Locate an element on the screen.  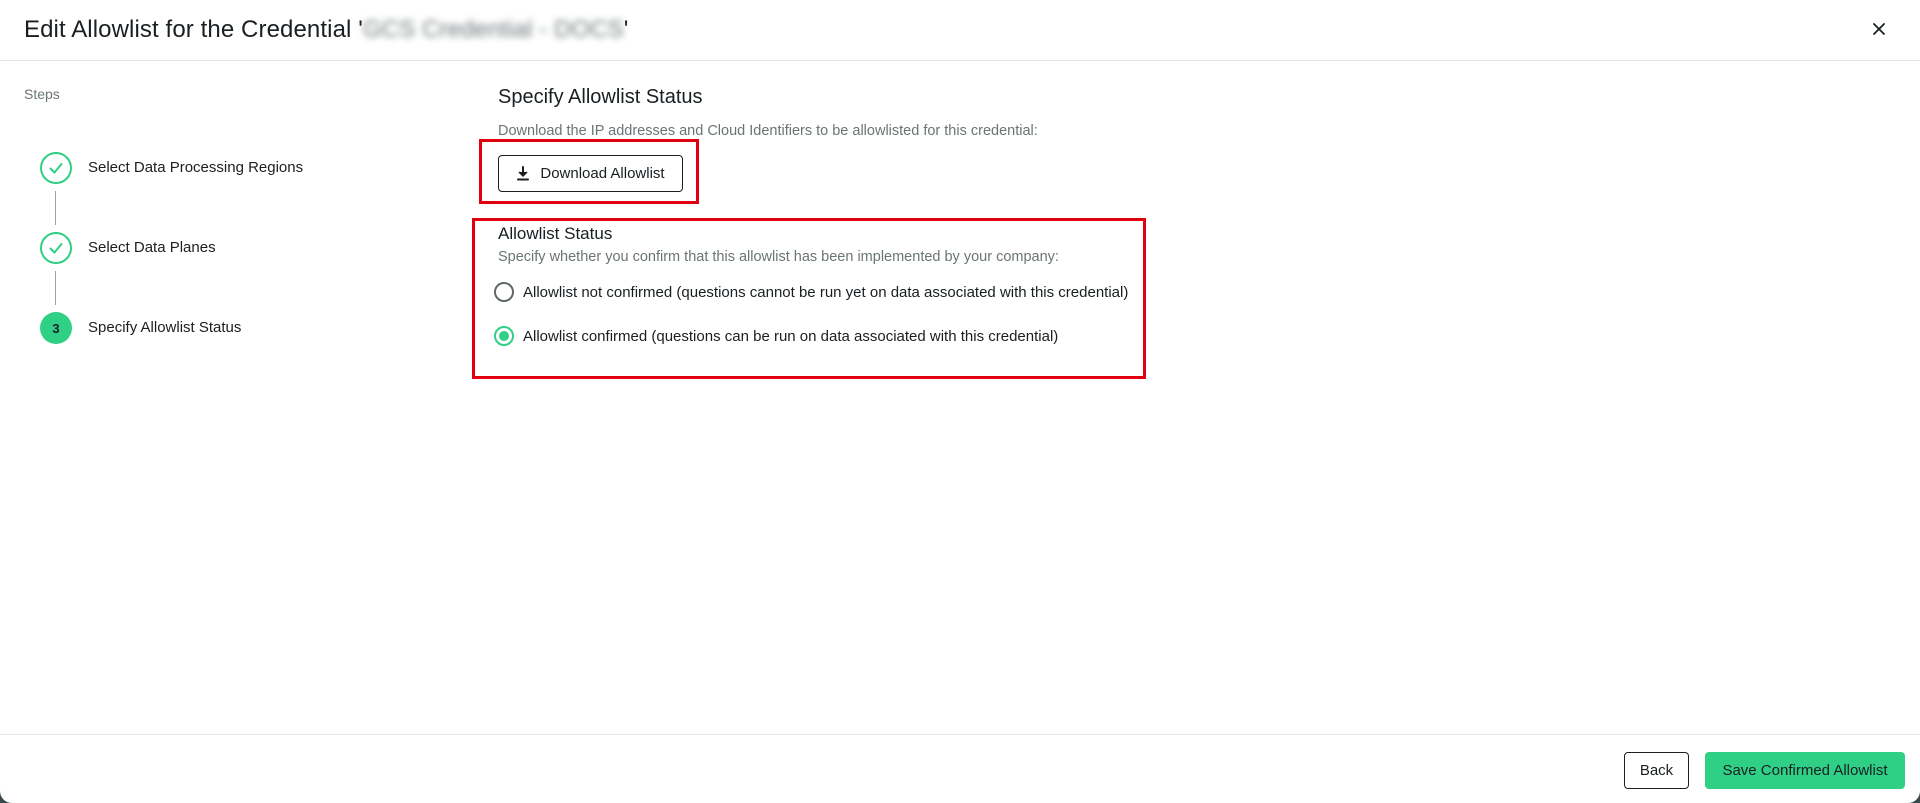
radio-button-selected is located at coordinates (504, 336).